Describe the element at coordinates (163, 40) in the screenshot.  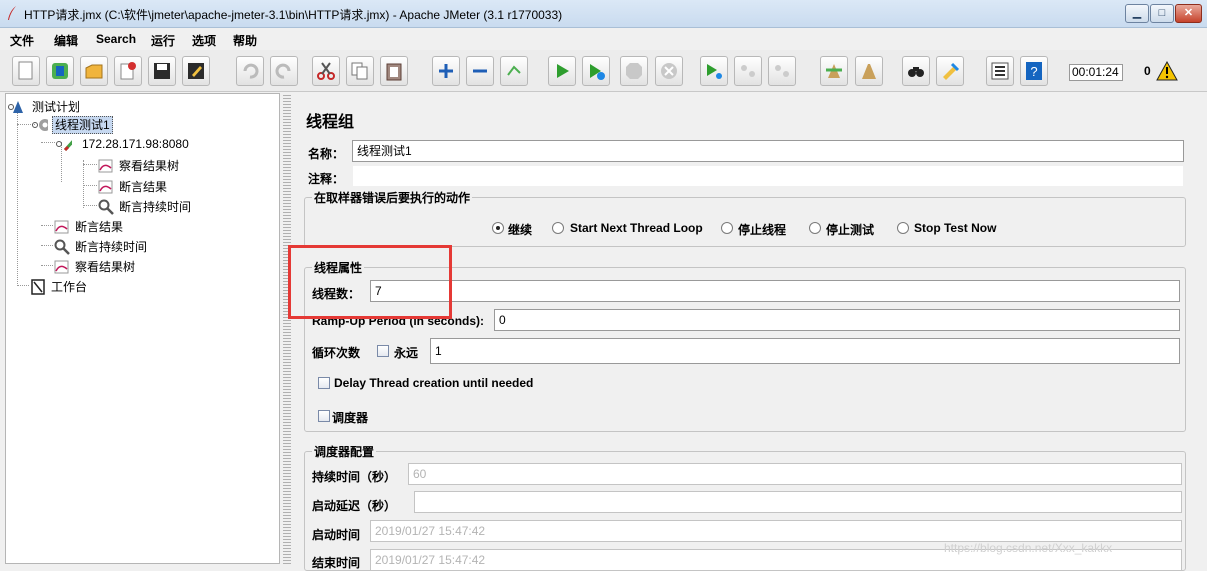
I see `menu-run: 运行` at that location.